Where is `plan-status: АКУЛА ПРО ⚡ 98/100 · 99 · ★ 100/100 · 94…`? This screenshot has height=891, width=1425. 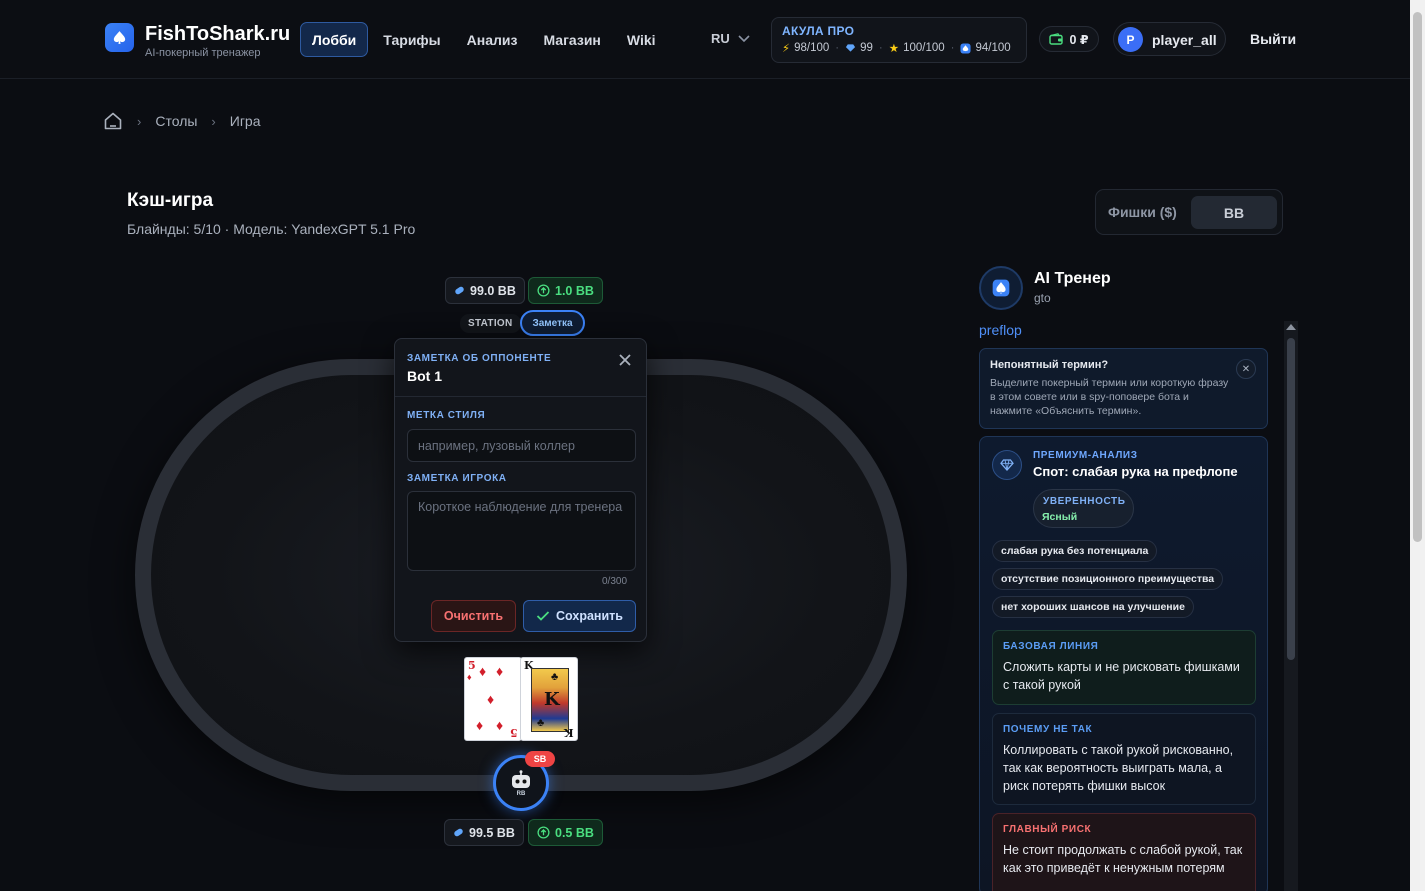 plan-status: АКУЛА ПРО ⚡ 98/100 · 99 · ★ 100/100 · 94… is located at coordinates (899, 40).